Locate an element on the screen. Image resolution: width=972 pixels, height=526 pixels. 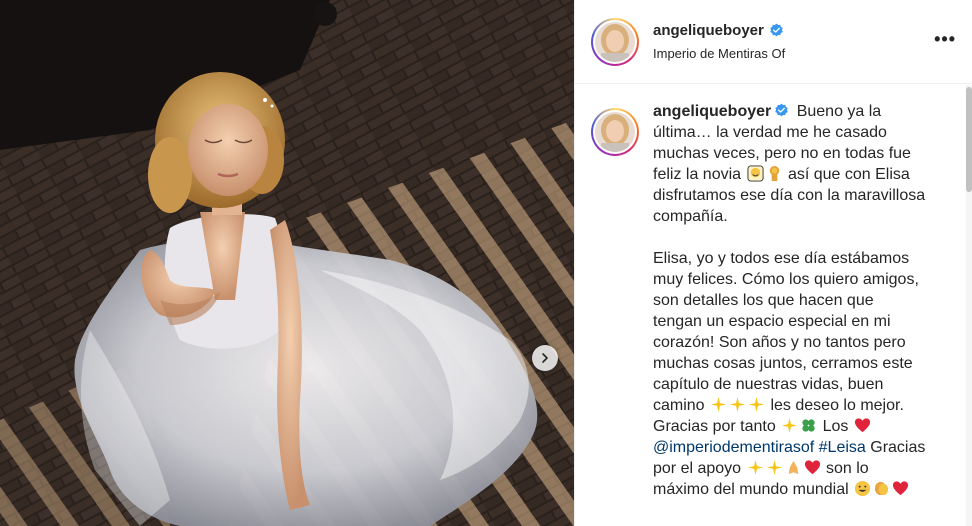
caption-line: corazón! Son años y no tantos pero is located at coordinates (779, 342).